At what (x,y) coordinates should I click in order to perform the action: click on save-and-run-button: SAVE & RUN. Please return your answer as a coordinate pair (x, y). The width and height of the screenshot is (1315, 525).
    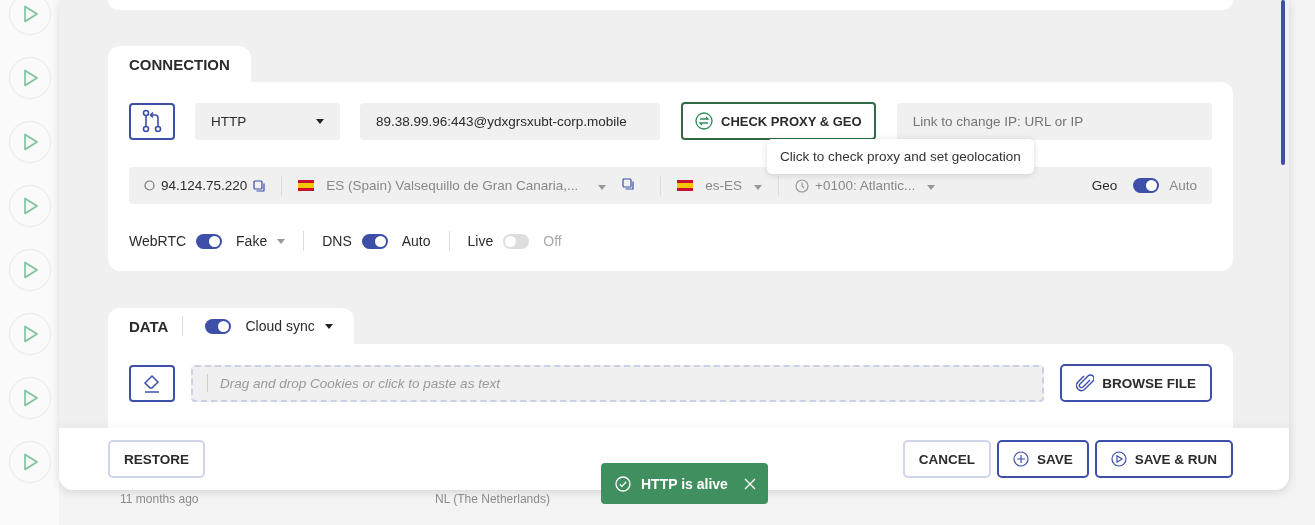
    Looking at the image, I should click on (1163, 459).